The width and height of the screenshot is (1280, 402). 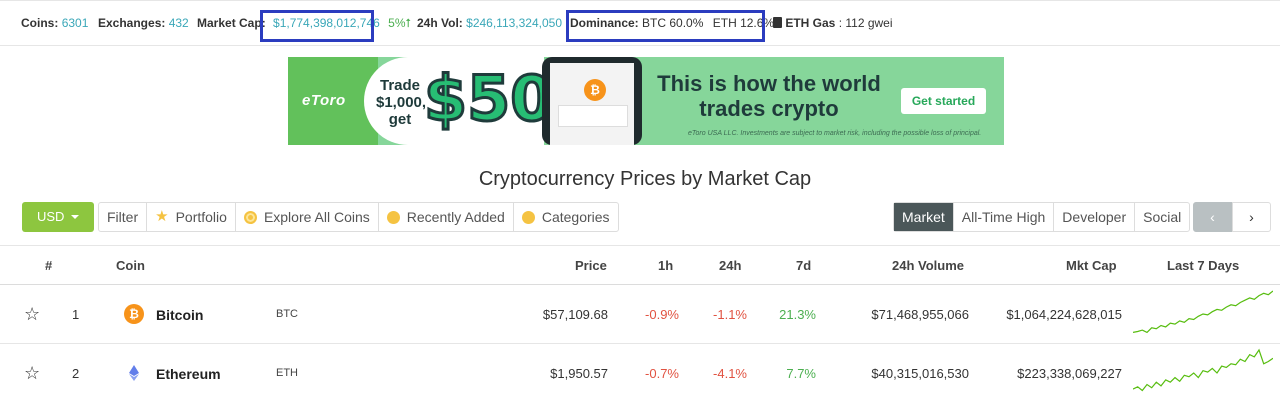 What do you see at coordinates (401, 102) in the screenshot?
I see `banner-trade-text: Trade $1,000, get` at bounding box center [401, 102].